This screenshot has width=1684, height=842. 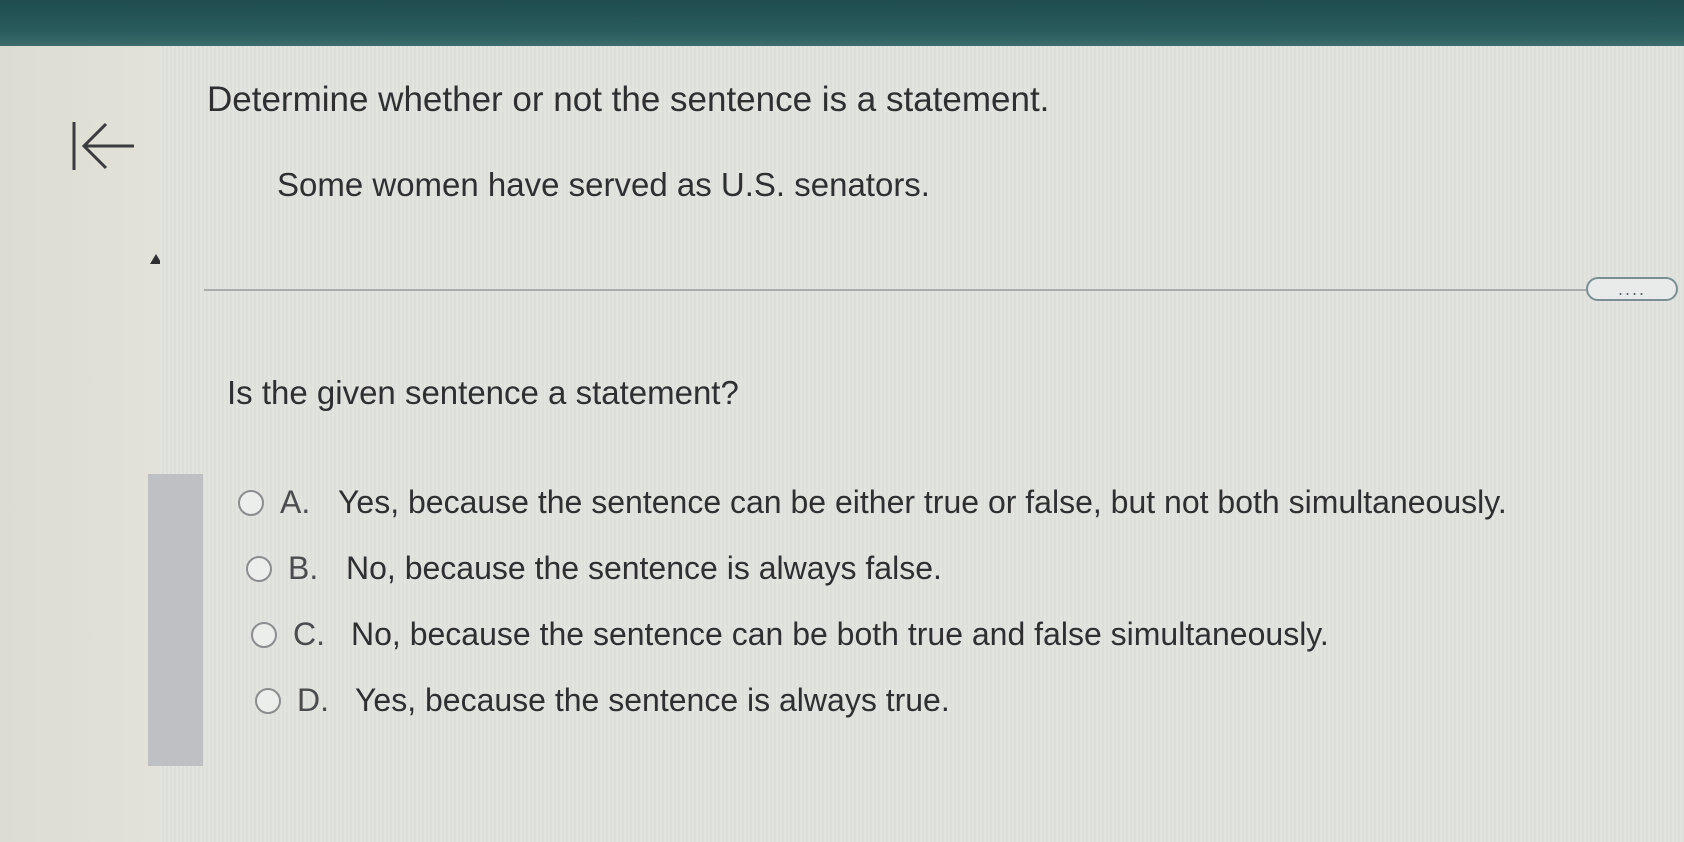 I want to click on question-text: Is the given sentence a statement?, so click(x=483, y=392).